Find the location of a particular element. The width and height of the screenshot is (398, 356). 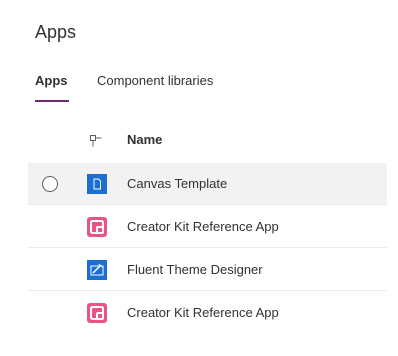

app-type-column-icon is located at coordinates (96, 140).